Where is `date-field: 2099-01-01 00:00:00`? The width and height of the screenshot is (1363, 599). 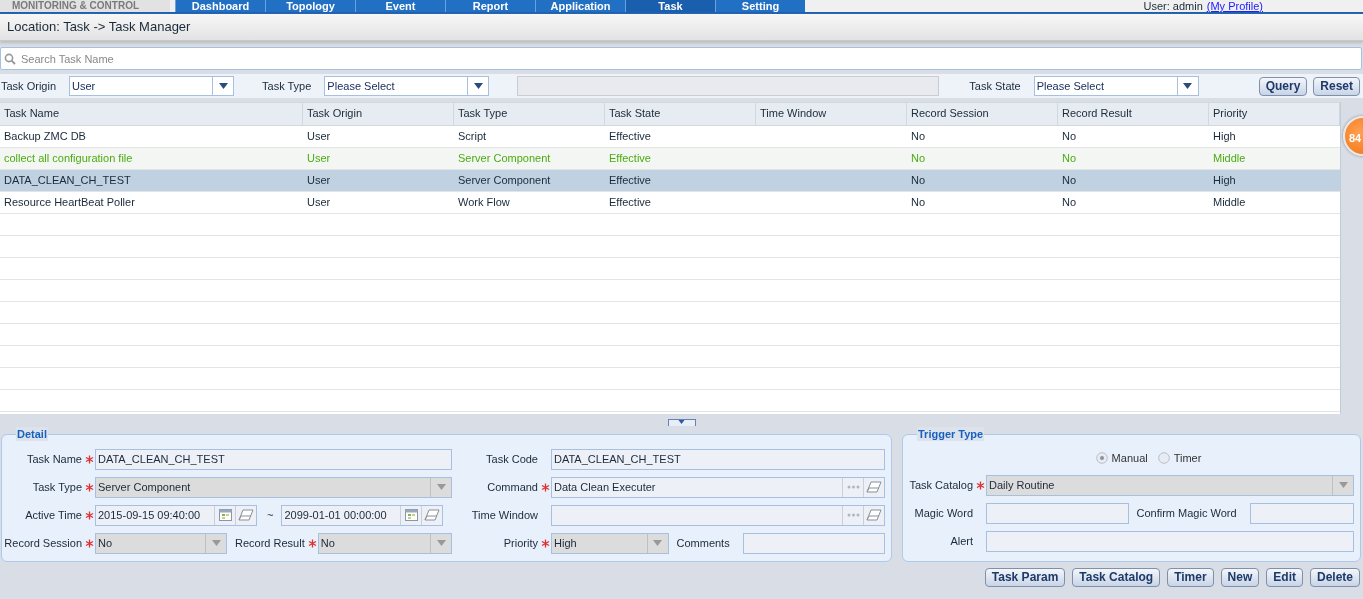
date-field: 2099-01-01 00:00:00 is located at coordinates (362, 515).